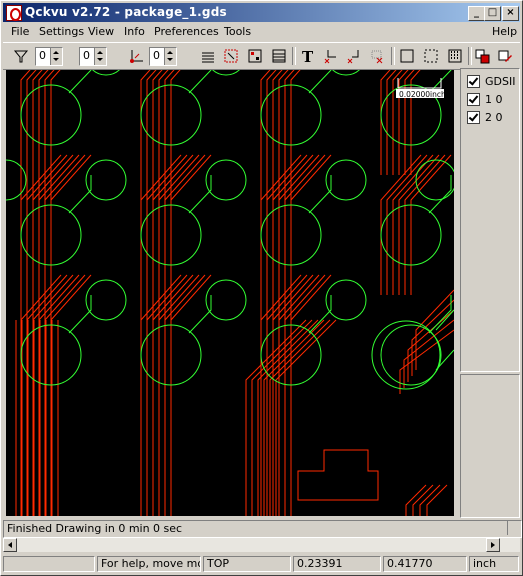 The width and height of the screenshot is (523, 576). Describe the element at coordinates (514, 528) in the screenshot. I see `message-scroll` at that location.